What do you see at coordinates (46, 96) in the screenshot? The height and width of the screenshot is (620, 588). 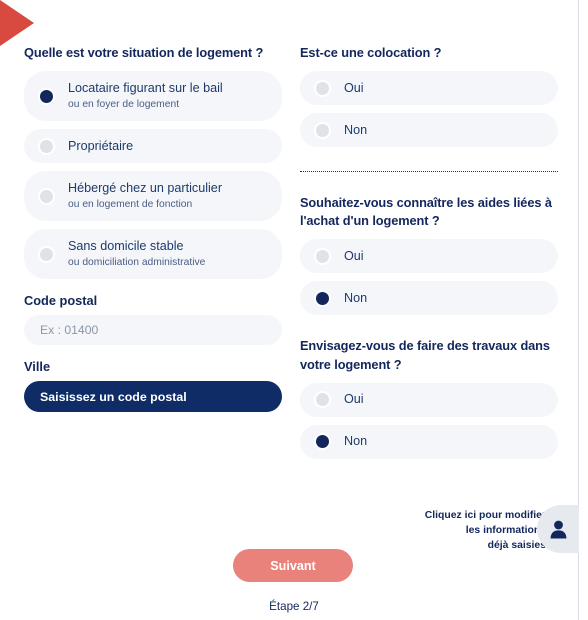 I see `radio-locataire` at bounding box center [46, 96].